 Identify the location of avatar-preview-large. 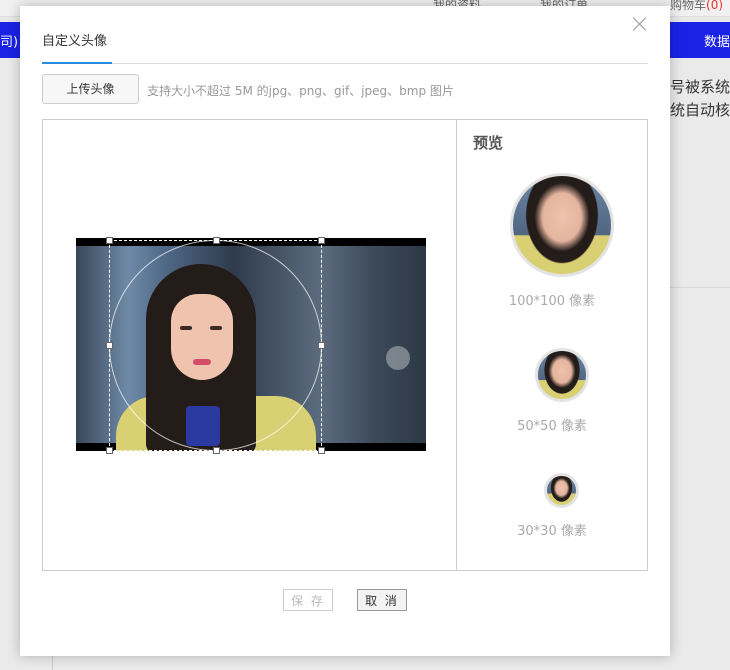
(562, 225).